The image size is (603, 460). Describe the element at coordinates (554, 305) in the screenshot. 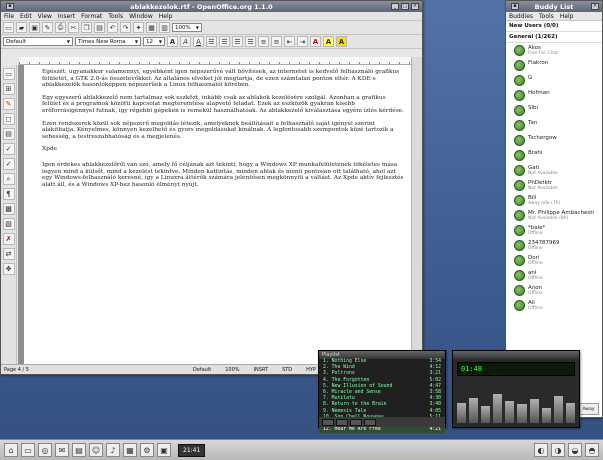

I see `buddy-item: Ali Offline` at that location.